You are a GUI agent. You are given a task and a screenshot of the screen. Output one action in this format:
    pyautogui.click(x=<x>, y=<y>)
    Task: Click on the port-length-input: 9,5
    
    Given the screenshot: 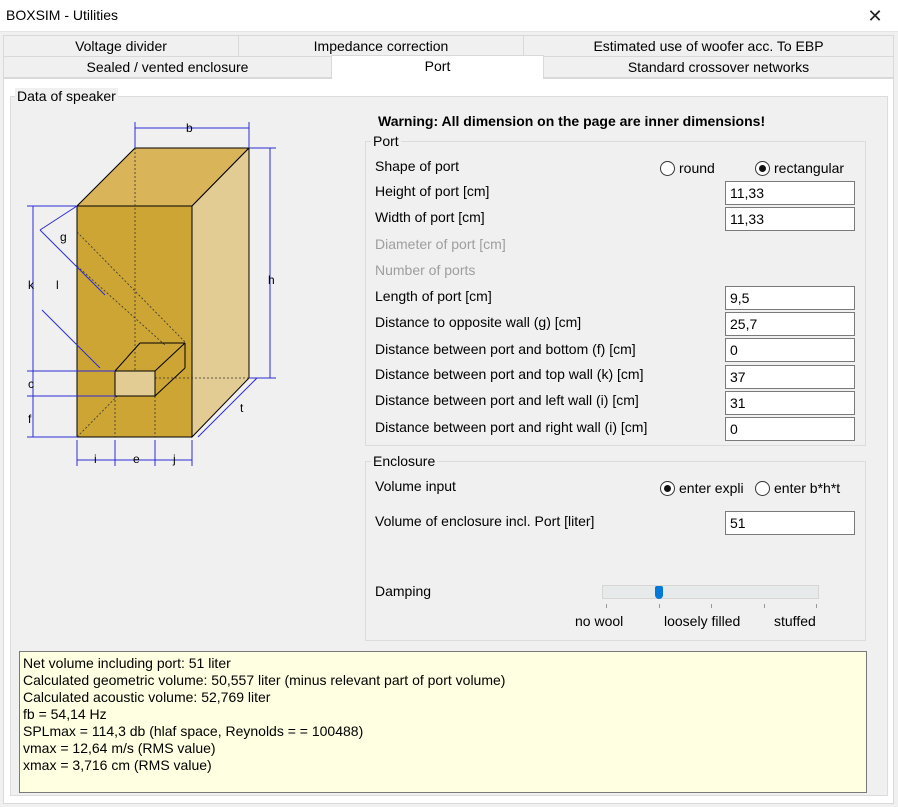 What is the action you would take?
    pyautogui.click(x=790, y=298)
    